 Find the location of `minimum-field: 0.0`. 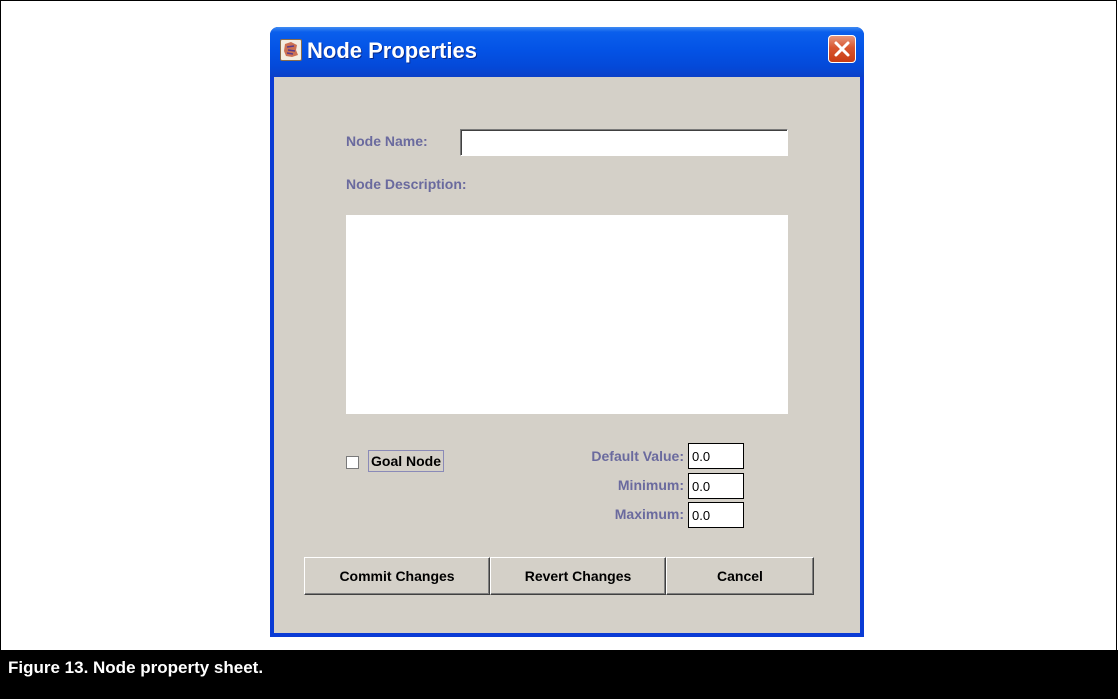

minimum-field: 0.0 is located at coordinates (716, 486).